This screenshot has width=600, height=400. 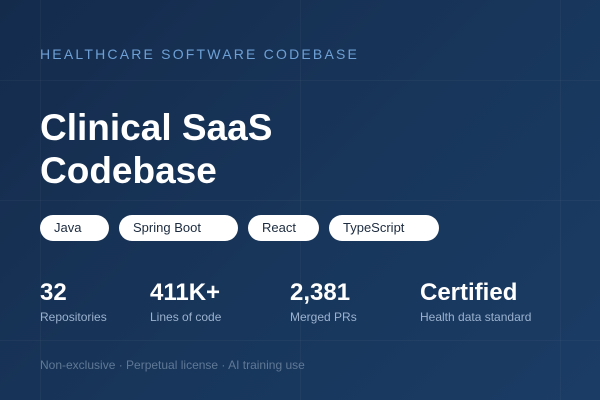 What do you see at coordinates (73, 302) in the screenshot?
I see `stat-repositories: 32 Repositories` at bounding box center [73, 302].